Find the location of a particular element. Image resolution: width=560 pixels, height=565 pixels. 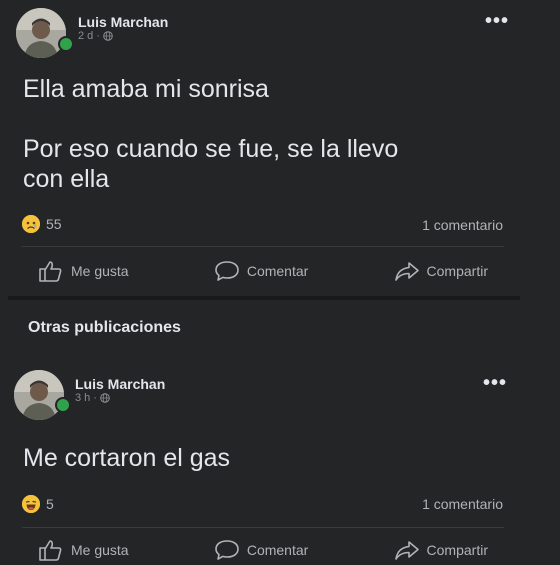

post-text: Me cortaron el gas is located at coordinates (127, 458).